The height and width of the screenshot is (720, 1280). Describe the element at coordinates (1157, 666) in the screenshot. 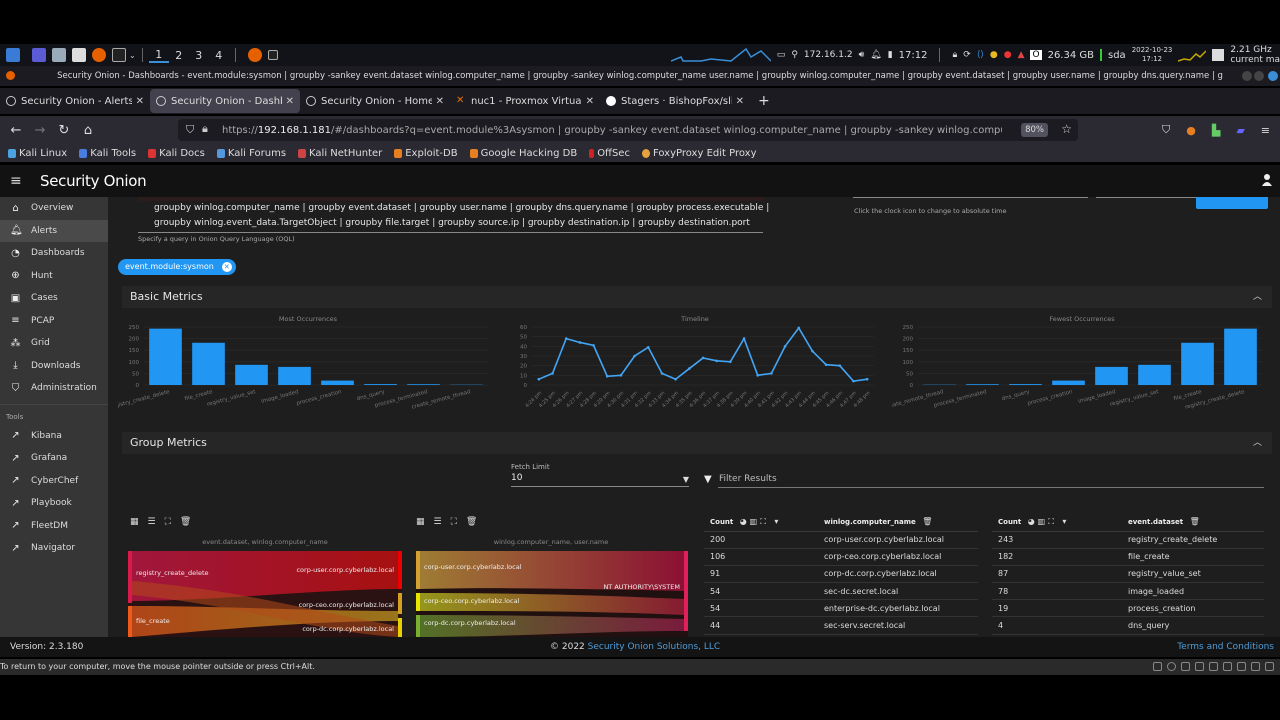

I see `hdd-icon` at that location.